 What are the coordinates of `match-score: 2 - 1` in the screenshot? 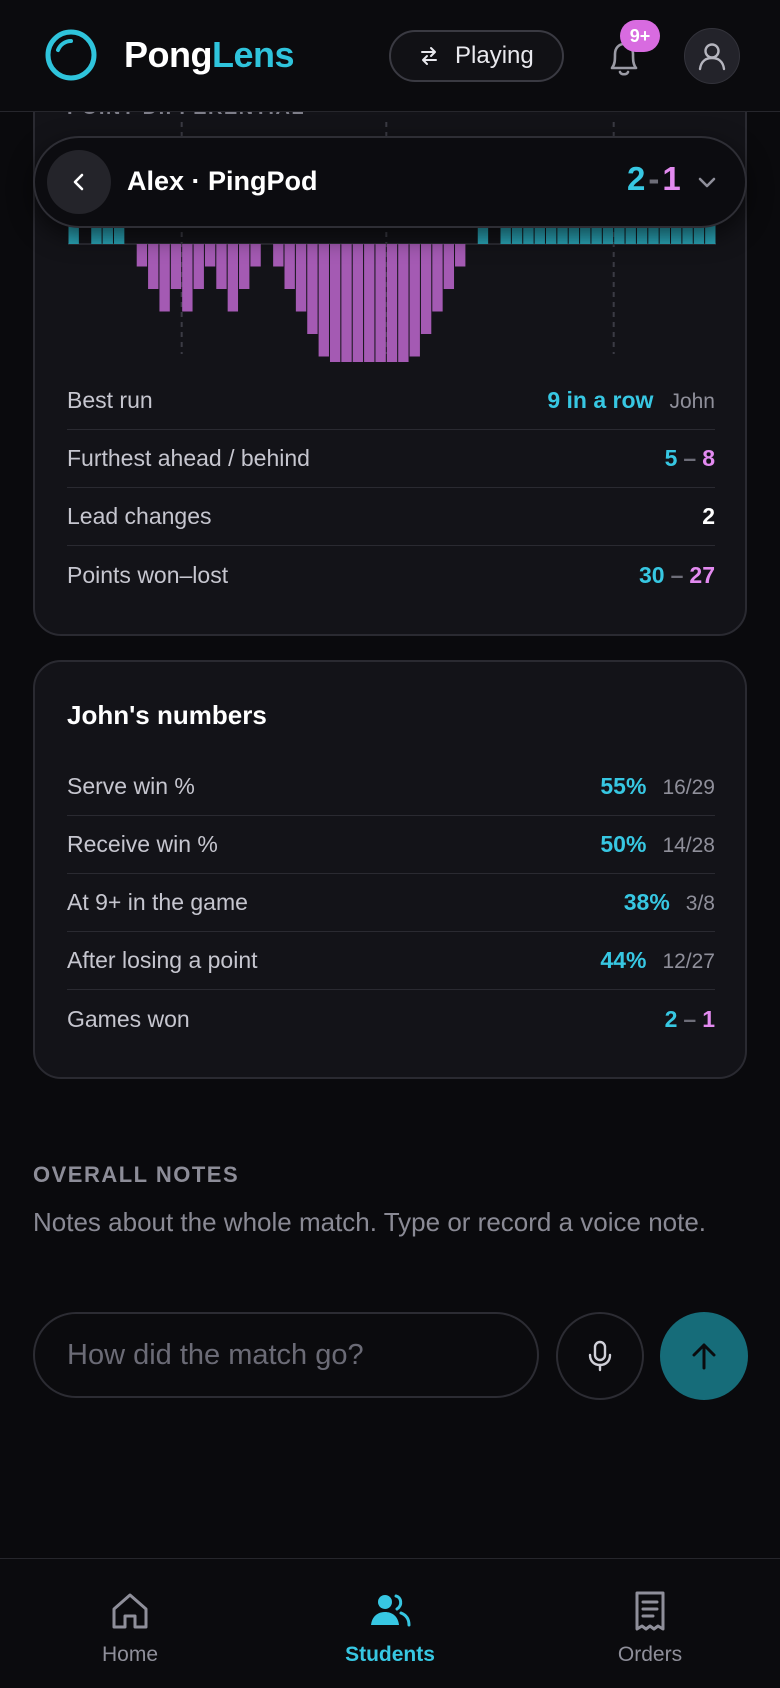 It's located at (654, 179).